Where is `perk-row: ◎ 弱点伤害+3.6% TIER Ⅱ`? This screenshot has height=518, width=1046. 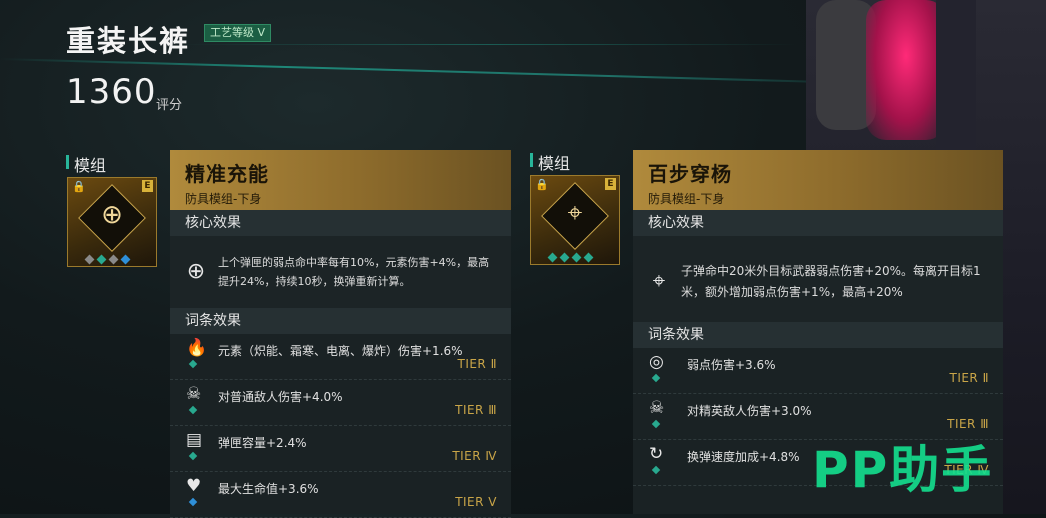 perk-row: ◎ 弱点伤害+3.6% TIER Ⅱ is located at coordinates (818, 371).